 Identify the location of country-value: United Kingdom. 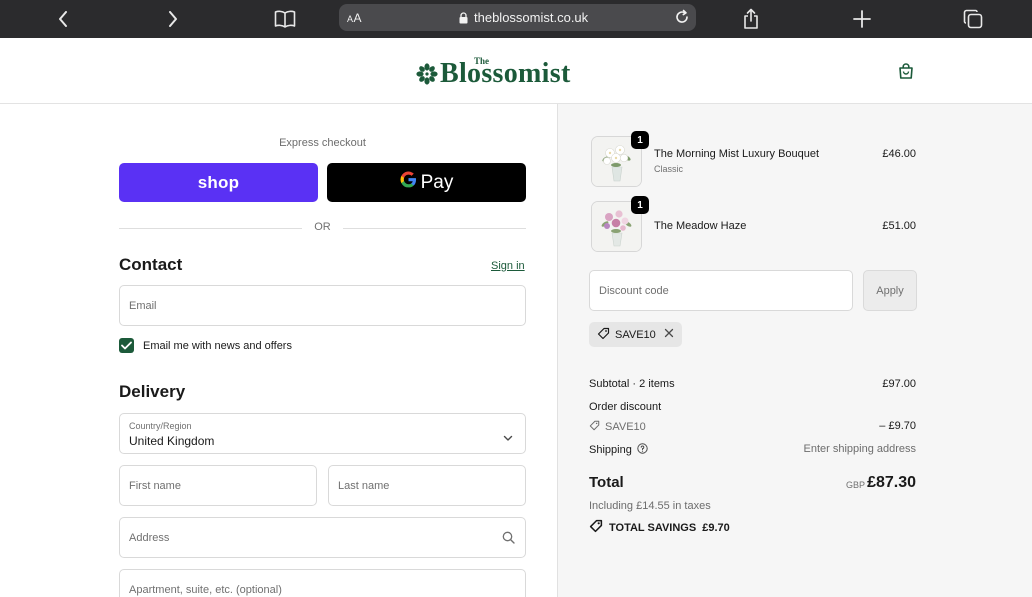
(172, 441).